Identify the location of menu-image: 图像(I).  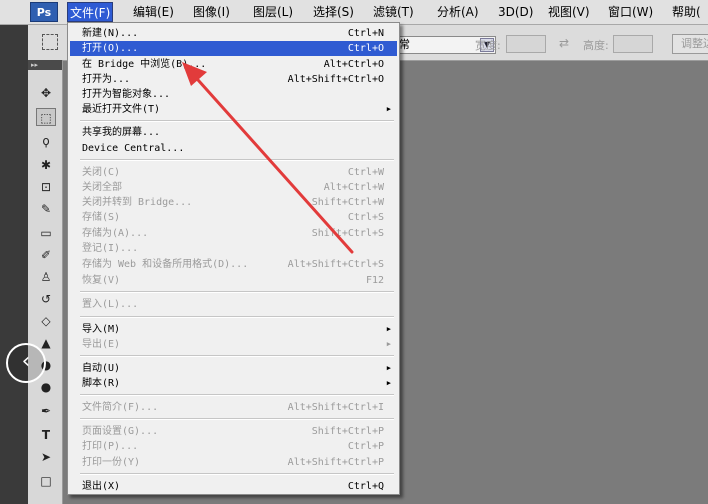
(211, 12).